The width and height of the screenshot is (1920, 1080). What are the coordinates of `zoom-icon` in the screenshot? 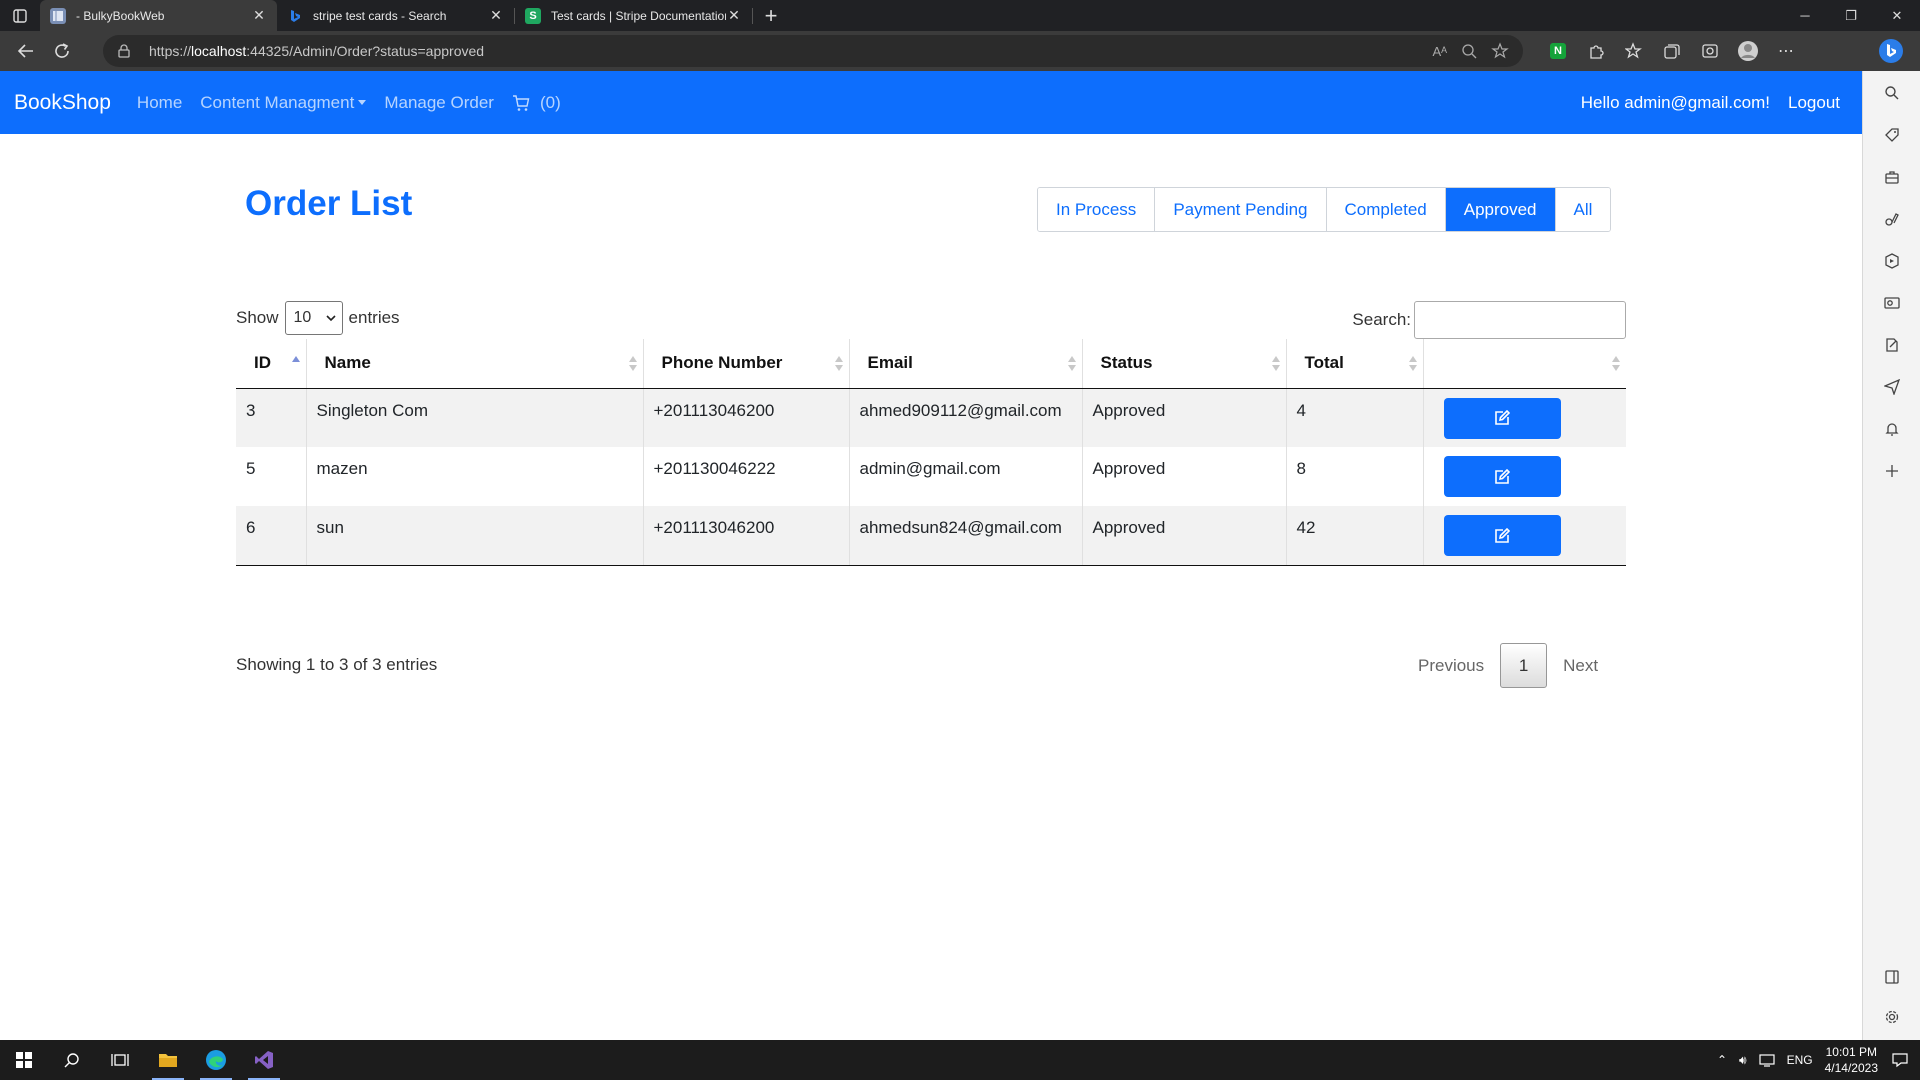 It's located at (1469, 51).